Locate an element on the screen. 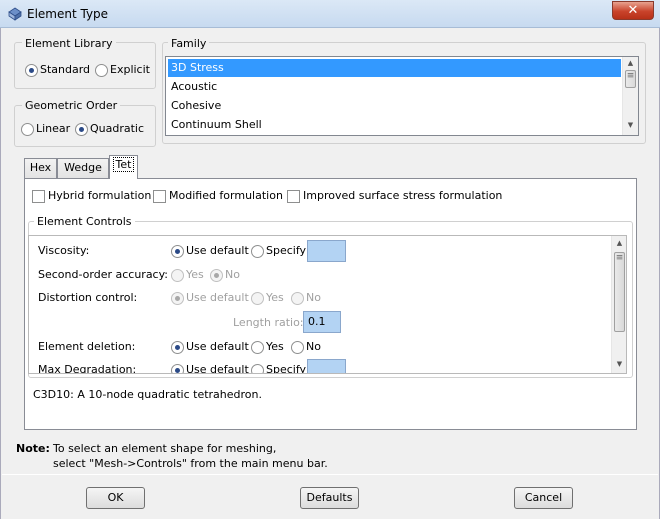  standard-radio is located at coordinates (31, 70).